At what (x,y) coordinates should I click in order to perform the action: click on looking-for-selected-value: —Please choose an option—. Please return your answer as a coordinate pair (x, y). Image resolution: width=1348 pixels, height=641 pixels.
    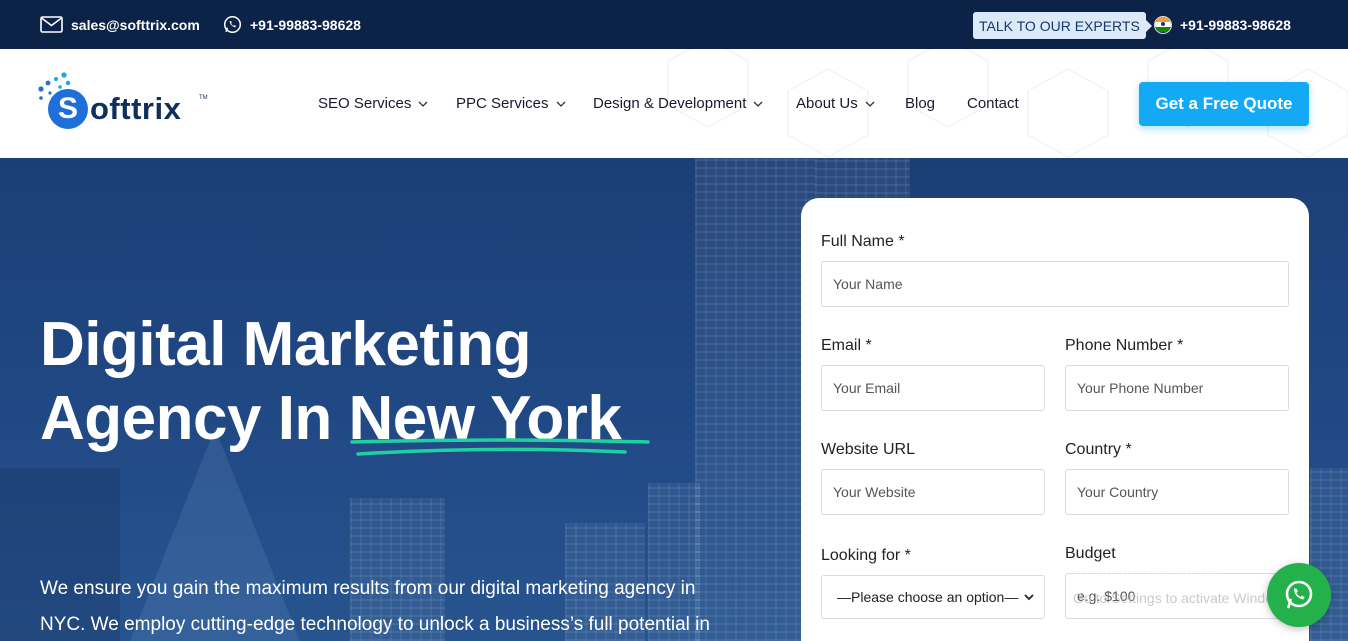
    Looking at the image, I should click on (928, 597).